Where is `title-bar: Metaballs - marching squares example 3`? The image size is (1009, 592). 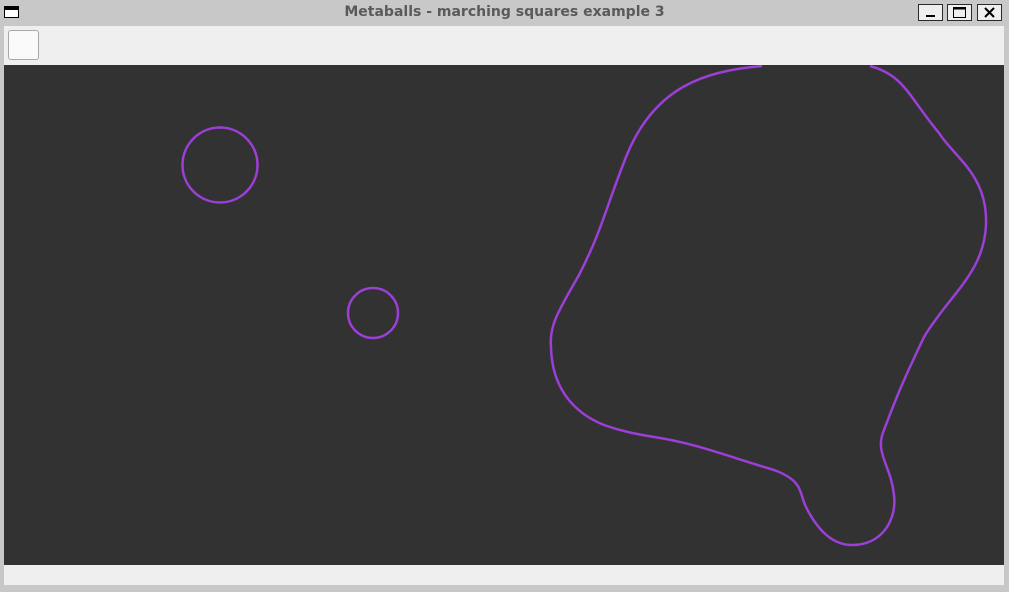
title-bar: Metaballs - marching squares example 3 is located at coordinates (504, 12).